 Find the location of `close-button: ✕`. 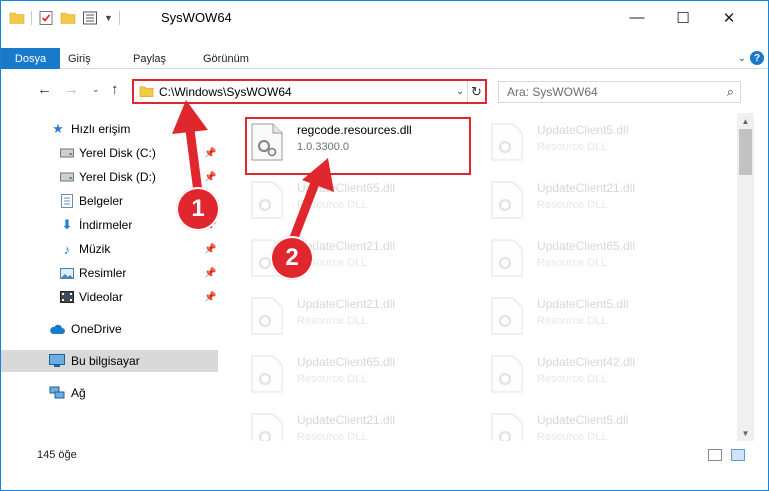

close-button: ✕ is located at coordinates (729, 17).